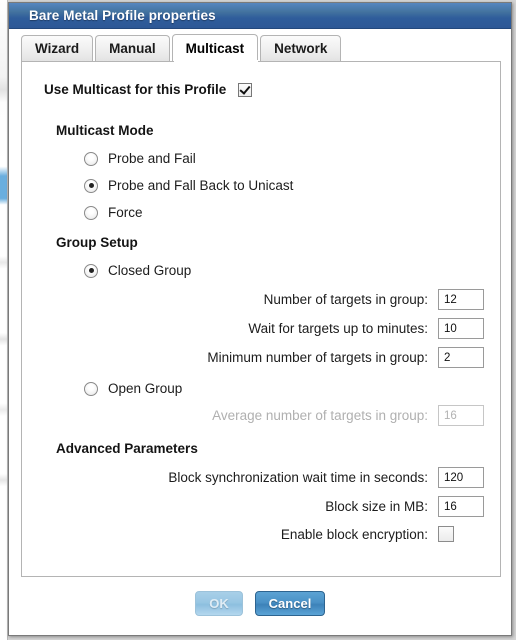  Describe the element at coordinates (461, 534) in the screenshot. I see `field-enable-block-encryption-slot` at that location.